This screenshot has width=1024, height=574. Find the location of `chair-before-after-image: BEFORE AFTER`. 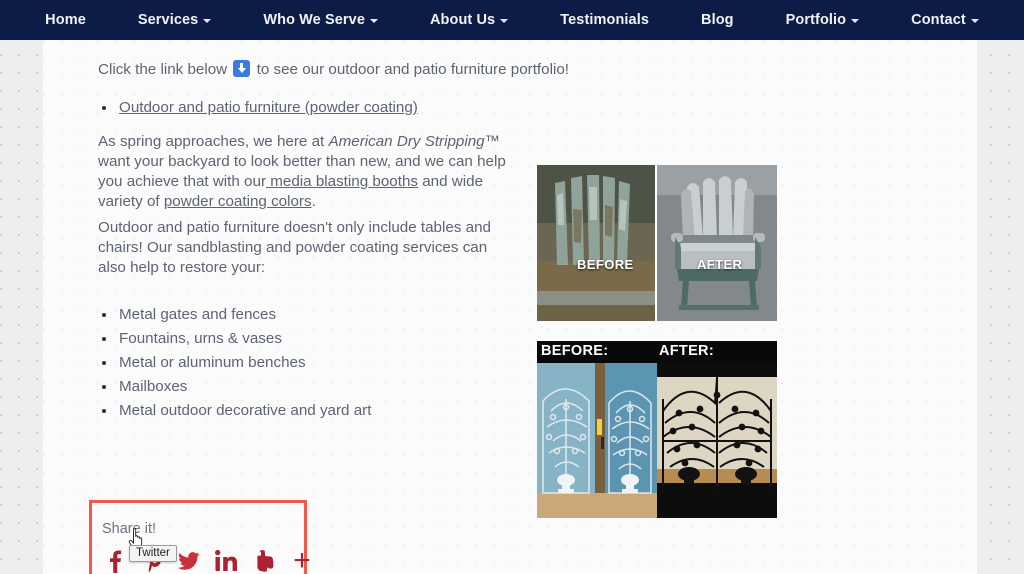

chair-before-after-image: BEFORE AFTER is located at coordinates (657, 243).